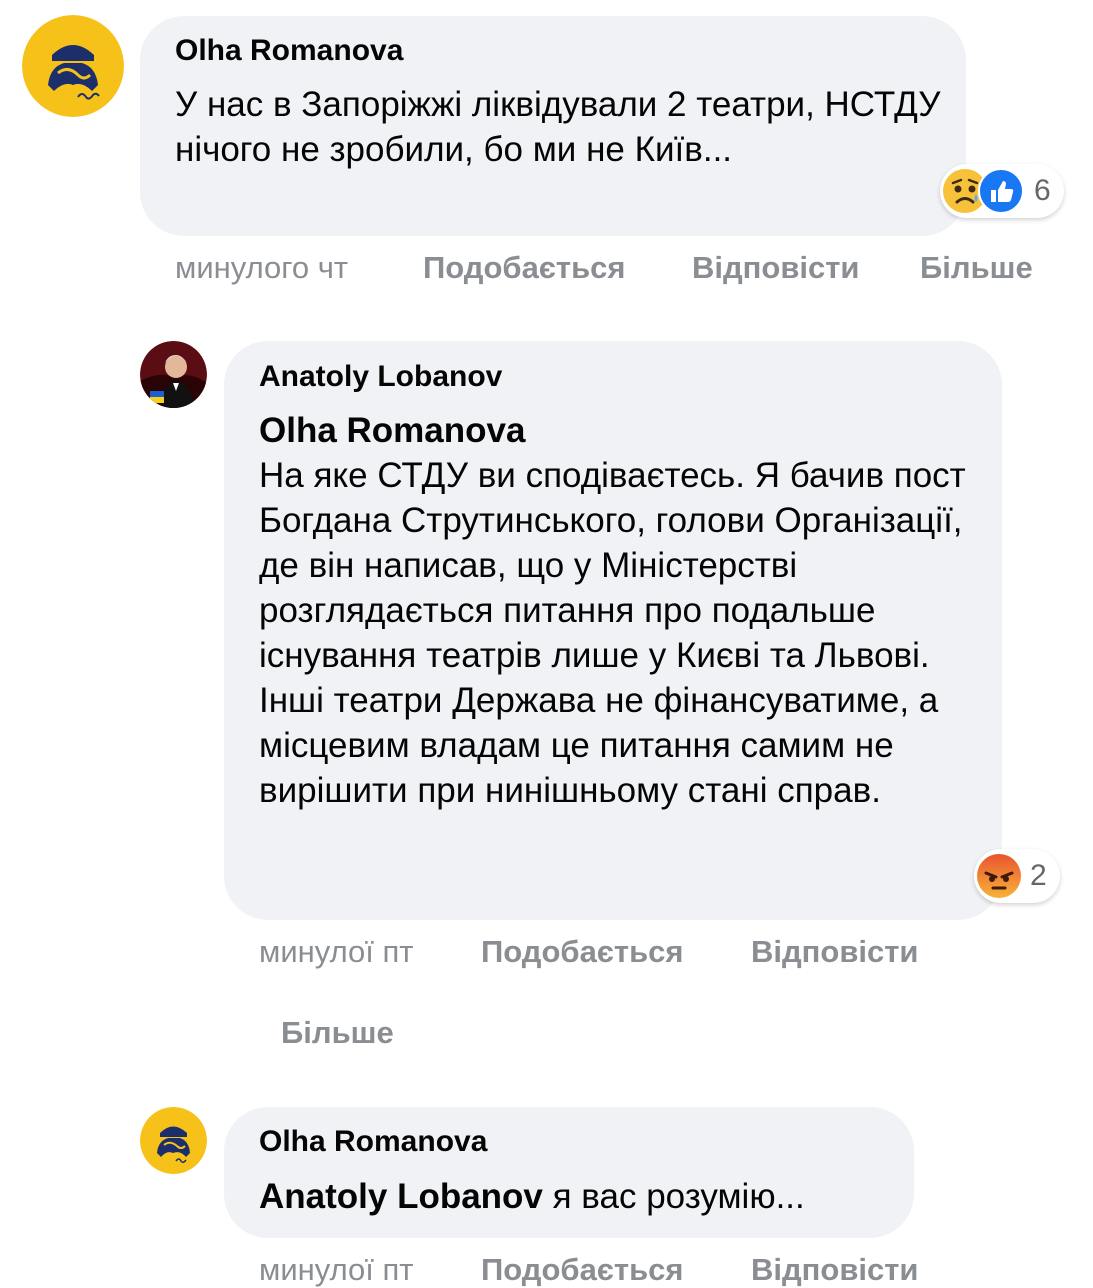 This screenshot has height=1288, width=1093. I want to click on angry-reaction-icon, so click(999, 876).